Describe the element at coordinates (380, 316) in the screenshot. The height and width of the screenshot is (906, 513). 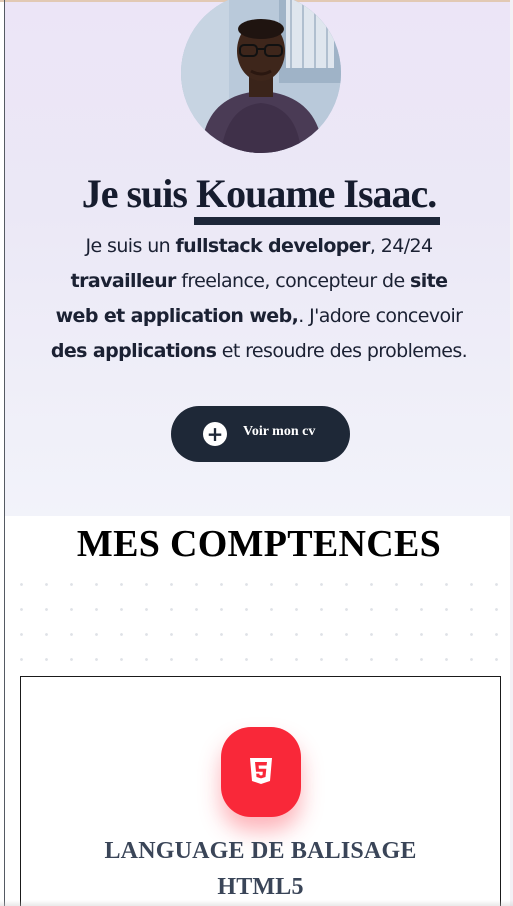
I see `hero-description-text: . J'adore concevoir` at that location.